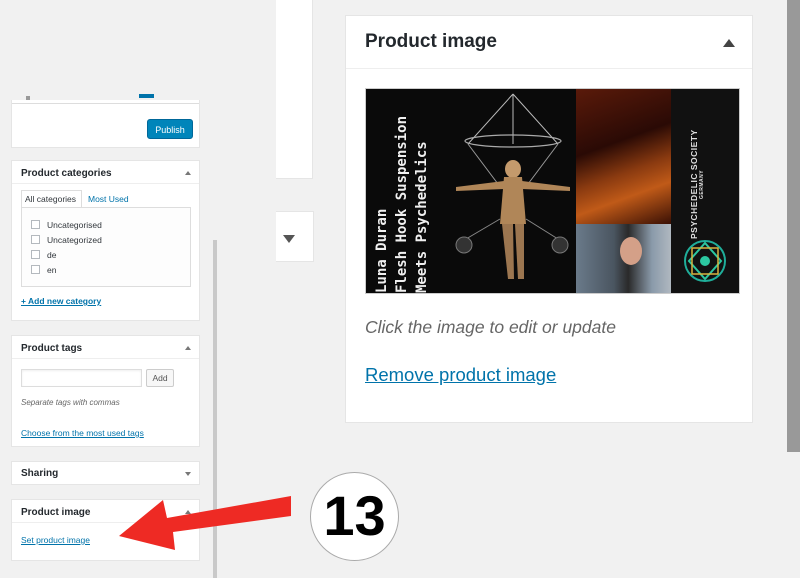  Describe the element at coordinates (729, 43) in the screenshot. I see `zoom-toggle-icon` at that location.